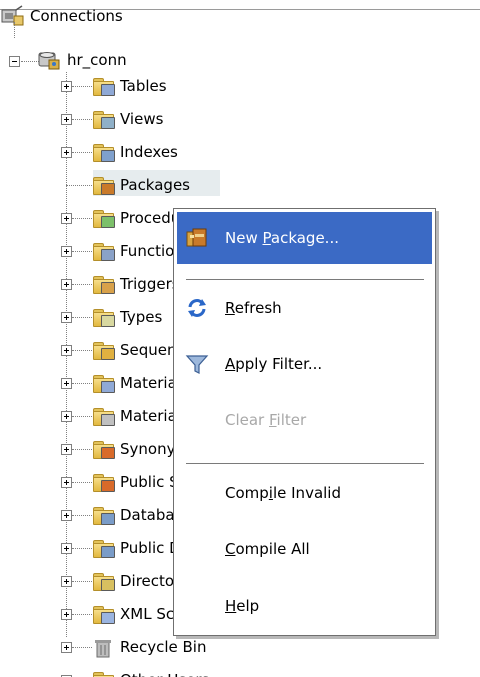  I want to click on tree-node: Recycle Bin, so click(149, 647).